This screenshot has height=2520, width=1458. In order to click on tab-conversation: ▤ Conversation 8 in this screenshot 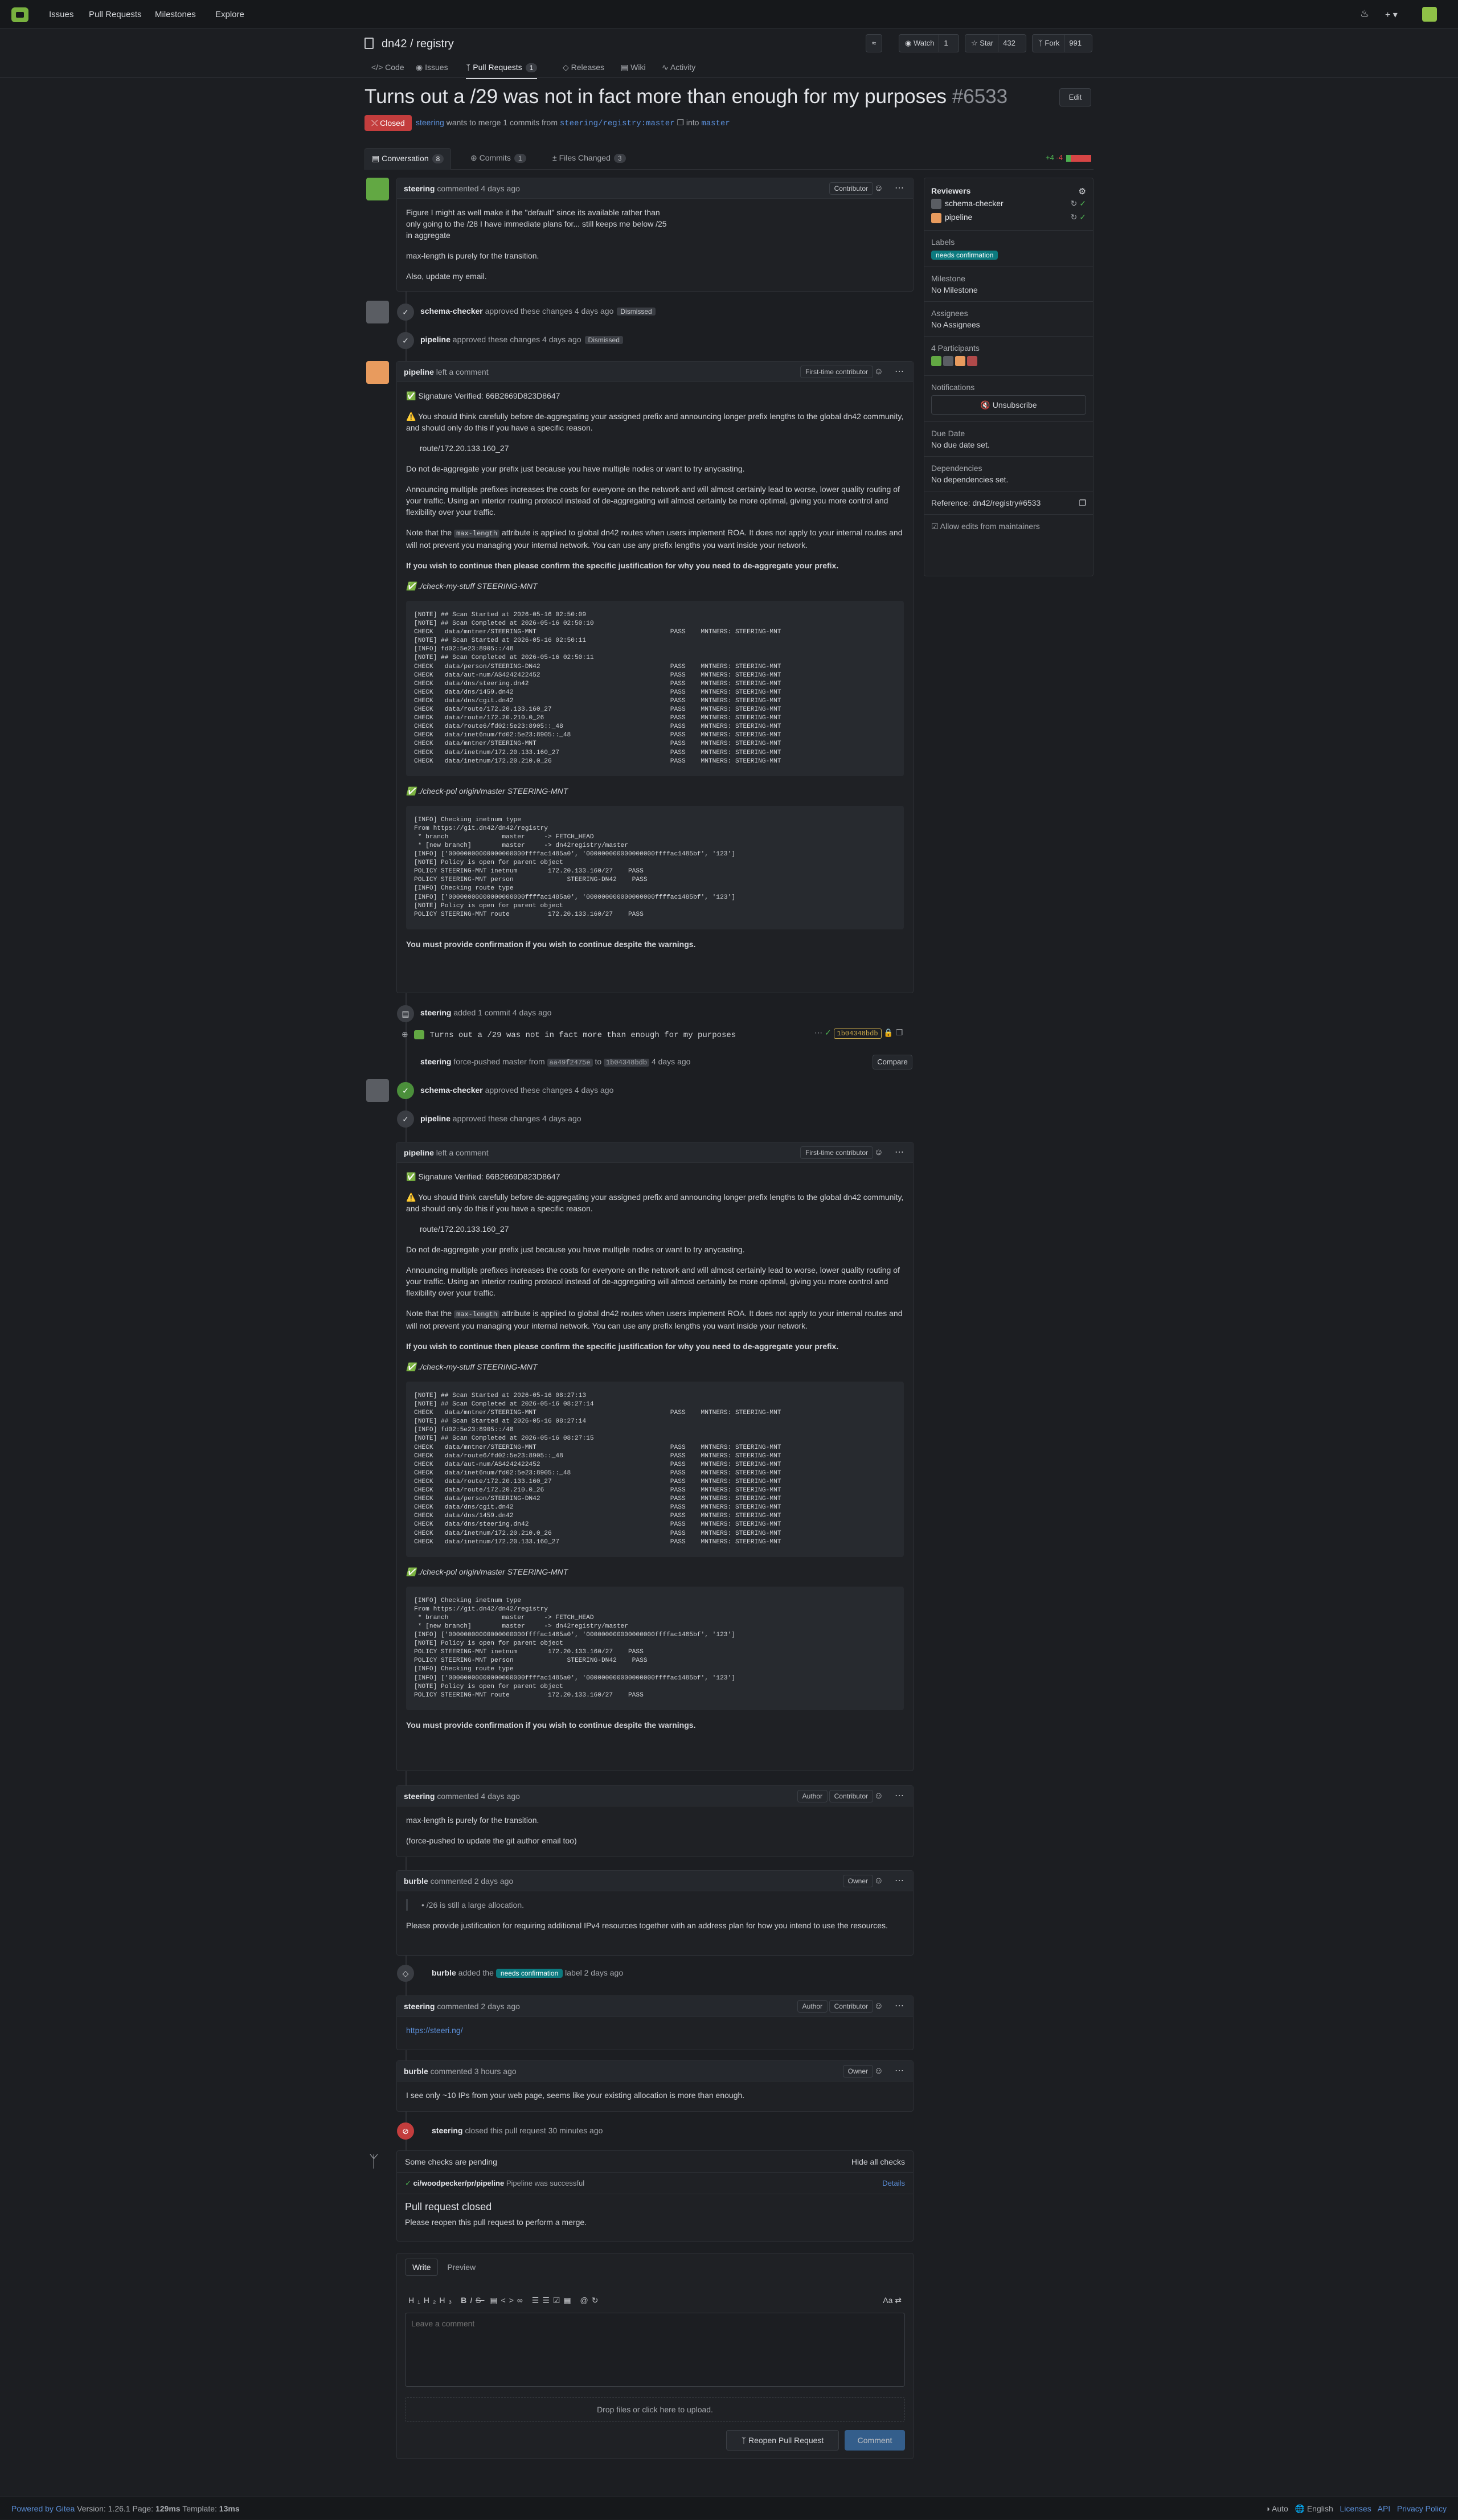, I will do `click(408, 159)`.